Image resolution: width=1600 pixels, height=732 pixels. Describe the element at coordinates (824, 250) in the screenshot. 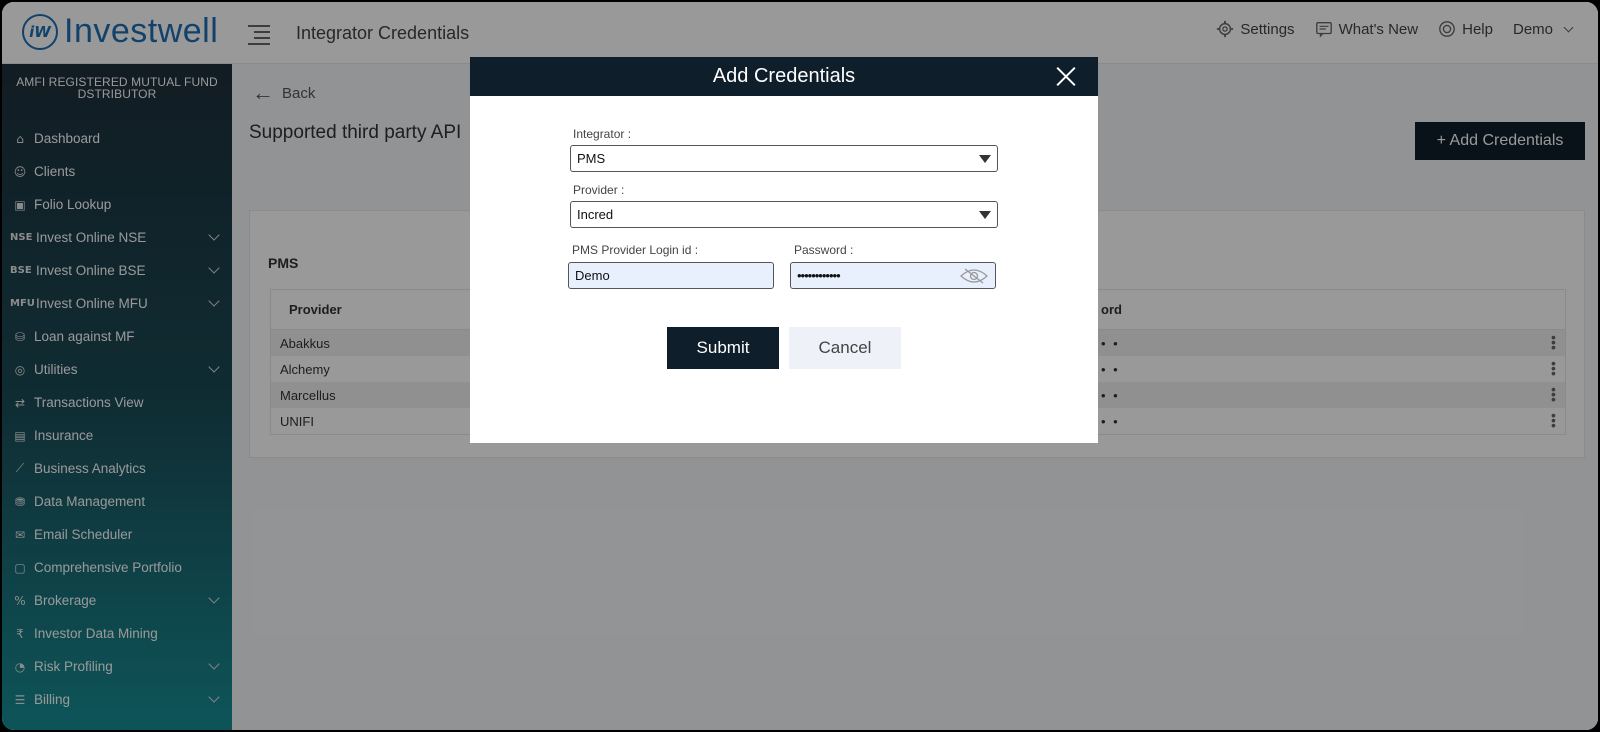

I see `password-label: Password :` at that location.